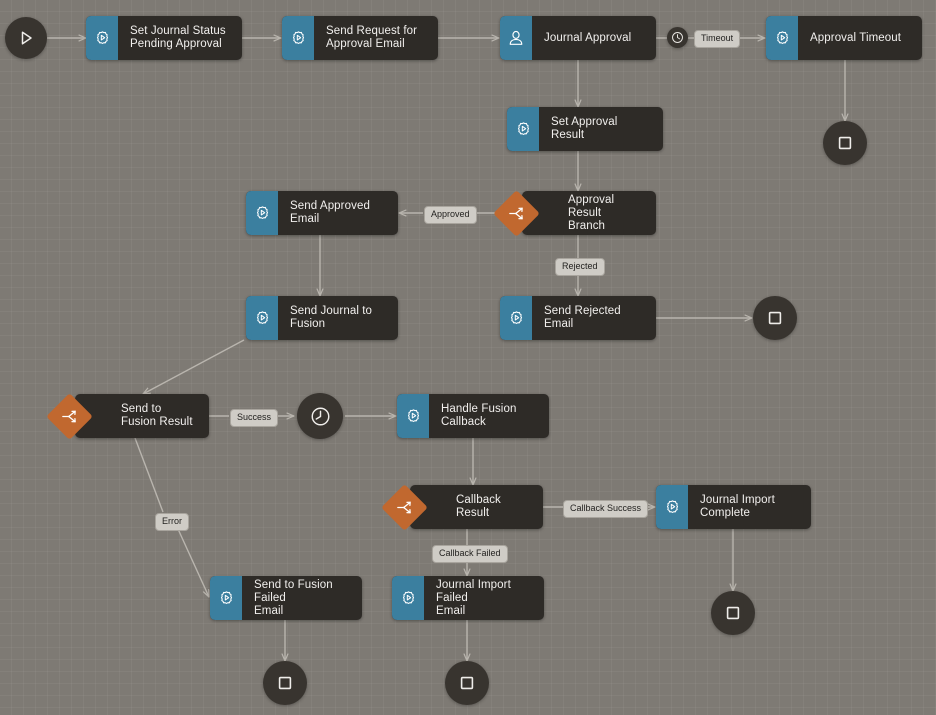 This screenshot has height=715, width=936. I want to click on node-label: Set Journal Status Pending Approval, so click(178, 37).